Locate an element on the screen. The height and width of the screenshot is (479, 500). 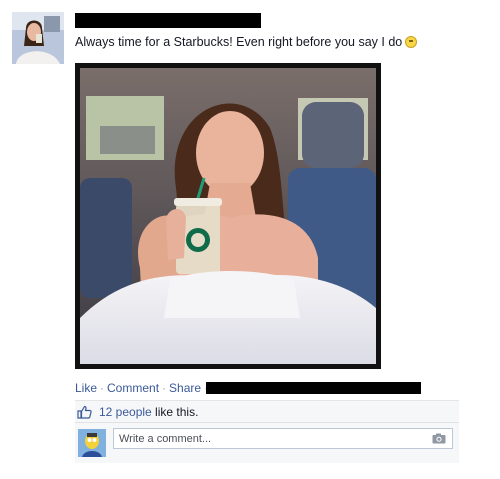
author-name-redacted is located at coordinates (168, 20).